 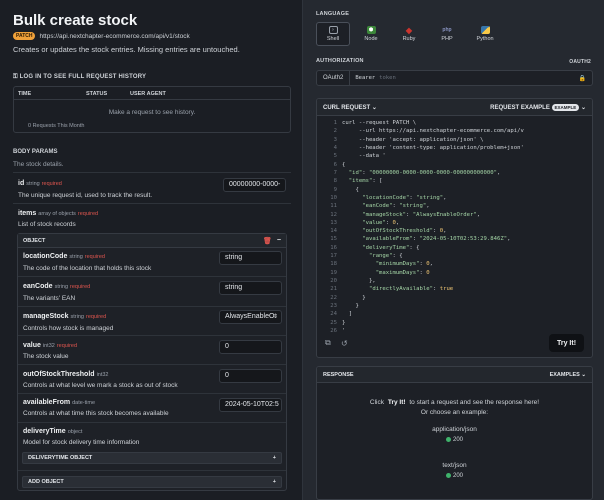 What do you see at coordinates (60, 458) in the screenshot?
I see `button-label: DELIVERYTIME OBJECT` at bounding box center [60, 458].